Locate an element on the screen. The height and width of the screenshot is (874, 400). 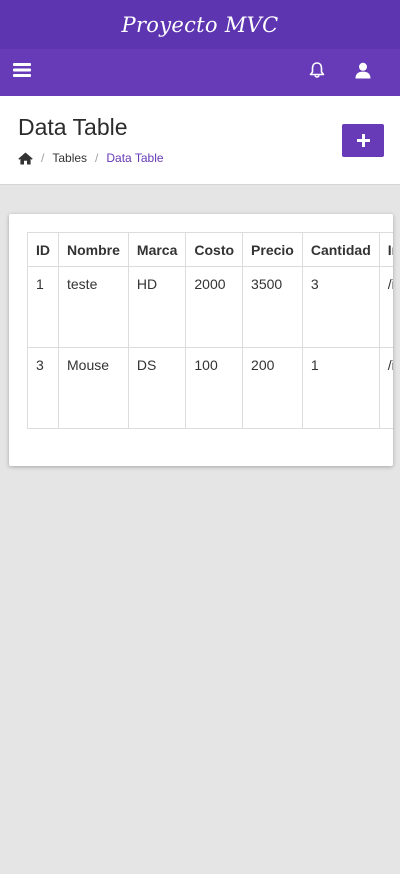
table-row: 3 Mouse DS 100 200 1 /img/ is located at coordinates (210, 388).